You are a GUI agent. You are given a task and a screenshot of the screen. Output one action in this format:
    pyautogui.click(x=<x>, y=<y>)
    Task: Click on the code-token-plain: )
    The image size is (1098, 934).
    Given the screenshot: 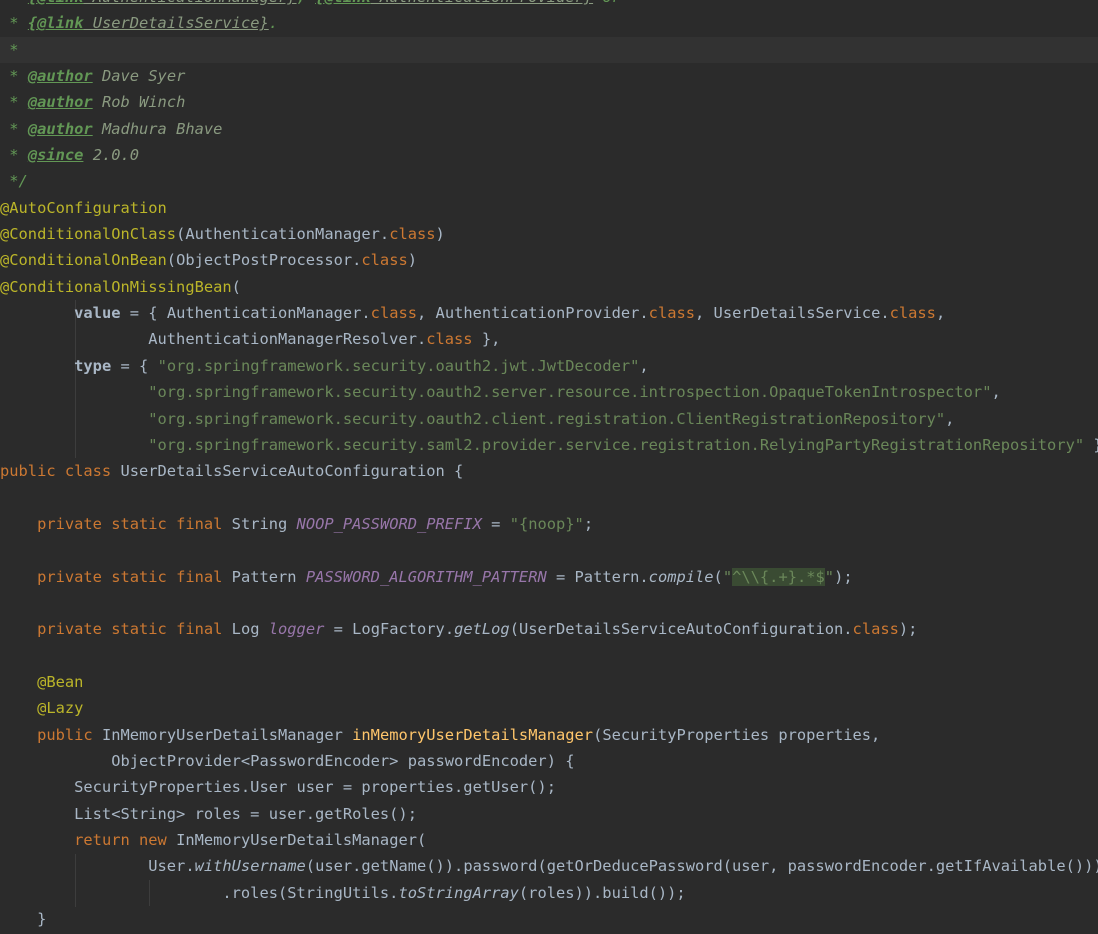 What is the action you would take?
    pyautogui.click(x=440, y=234)
    